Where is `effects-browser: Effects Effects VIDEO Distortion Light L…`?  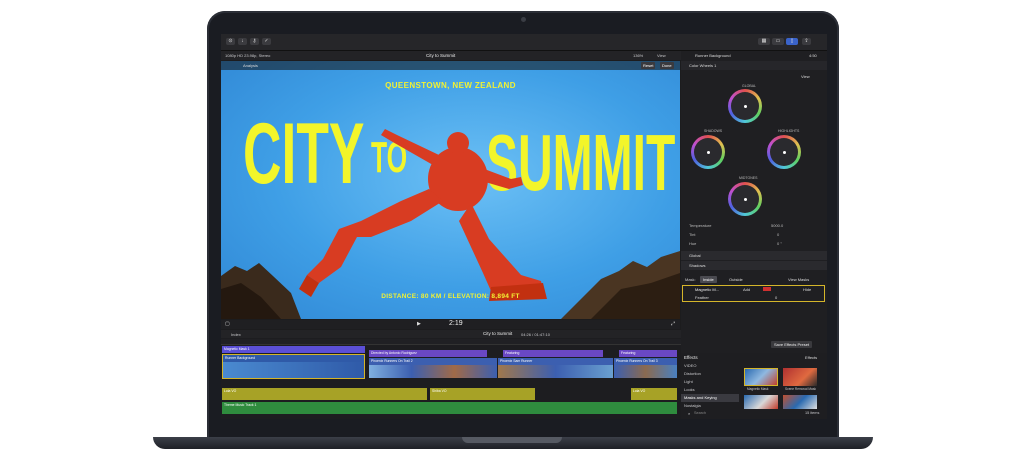
effects-browser: Effects Effects VIDEO Distortion Light L… is located at coordinates (754, 386).